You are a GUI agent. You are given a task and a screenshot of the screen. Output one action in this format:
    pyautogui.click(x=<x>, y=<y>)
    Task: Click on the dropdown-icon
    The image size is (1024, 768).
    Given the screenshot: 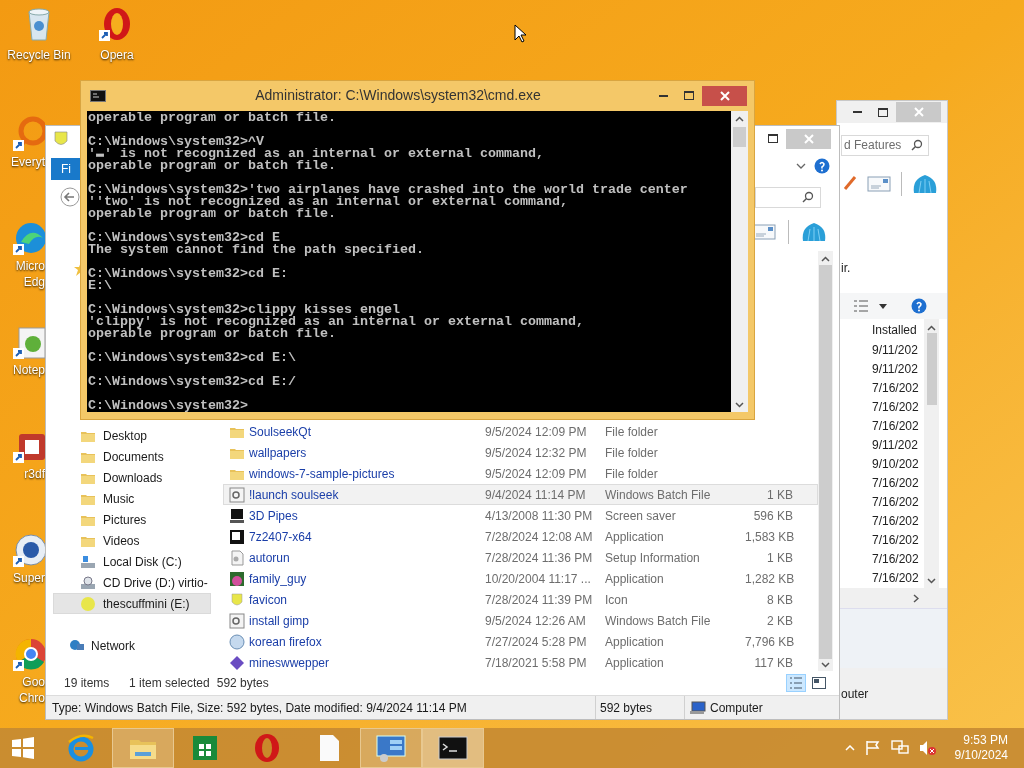 What is the action you would take?
    pyautogui.click(x=883, y=306)
    